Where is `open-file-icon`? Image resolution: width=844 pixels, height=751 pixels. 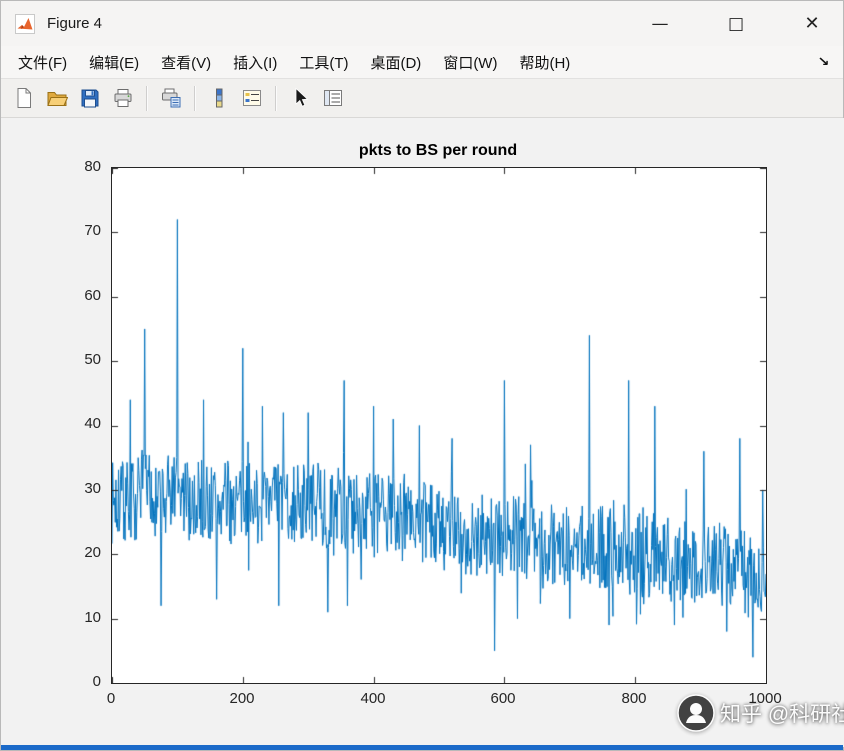 open-file-icon is located at coordinates (57, 99).